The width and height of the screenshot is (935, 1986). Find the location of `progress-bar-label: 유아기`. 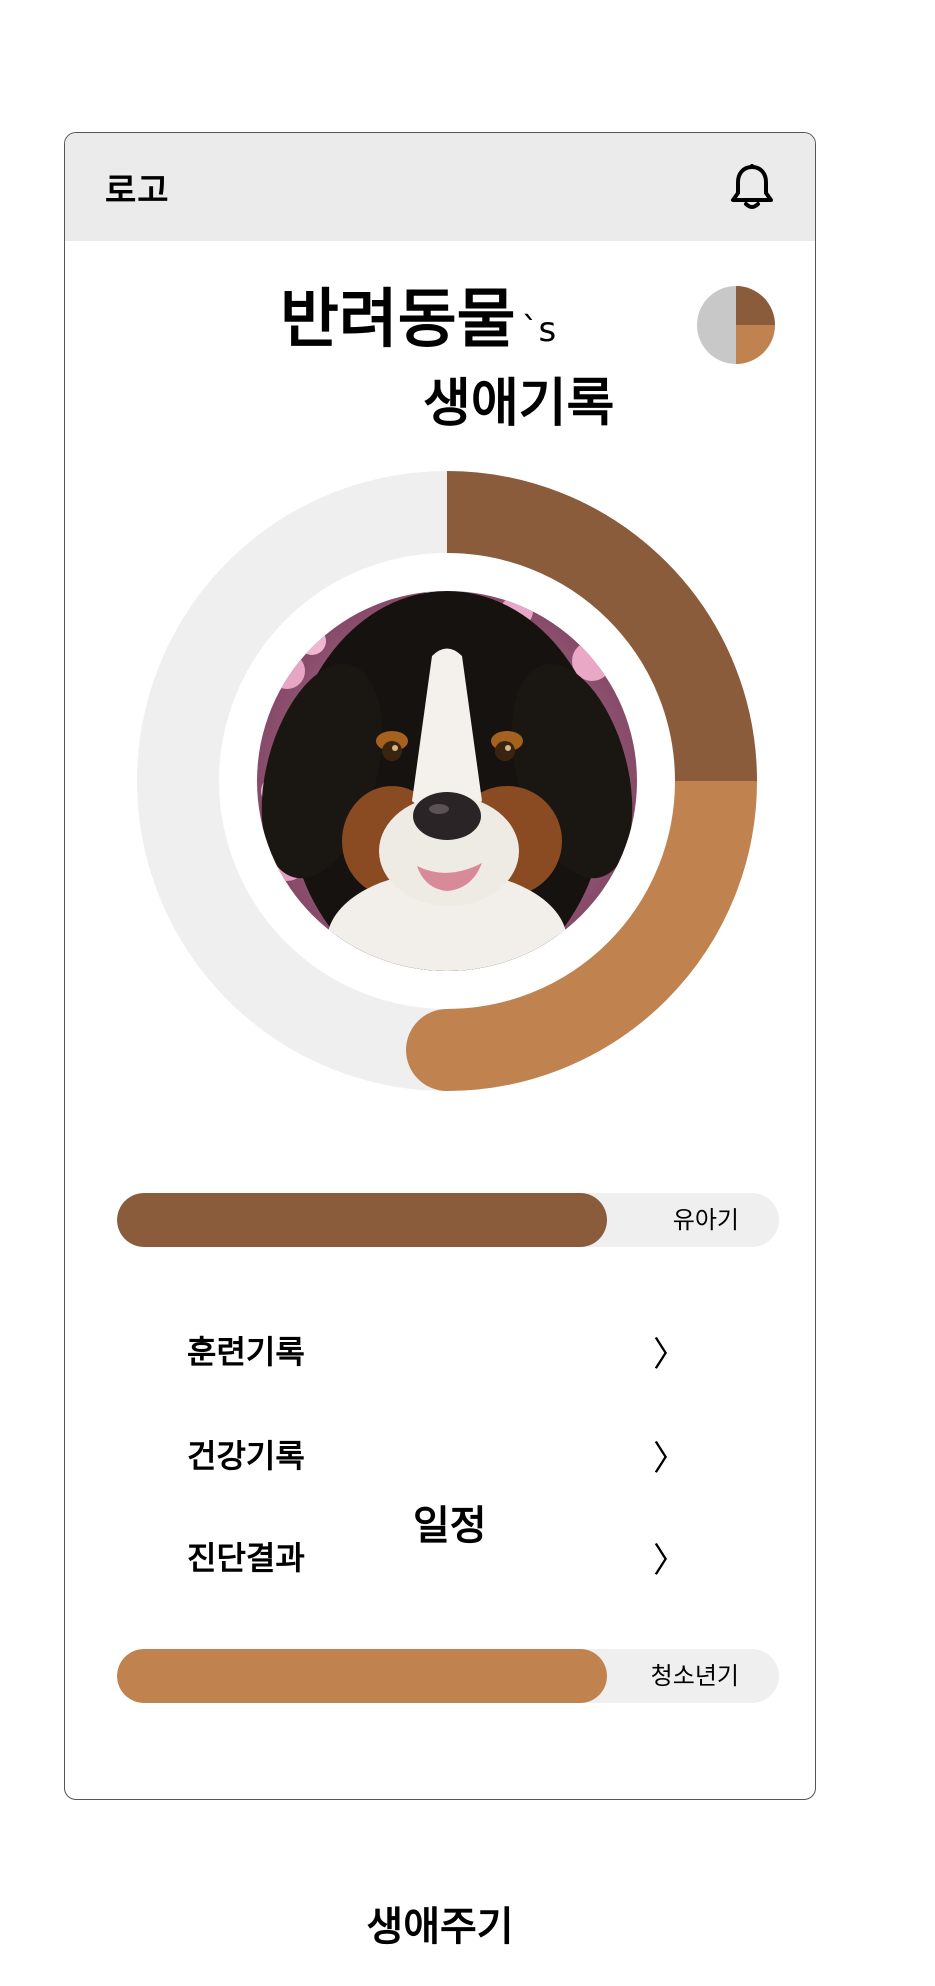

progress-bar-label: 유아기 is located at coordinates (705, 1220).